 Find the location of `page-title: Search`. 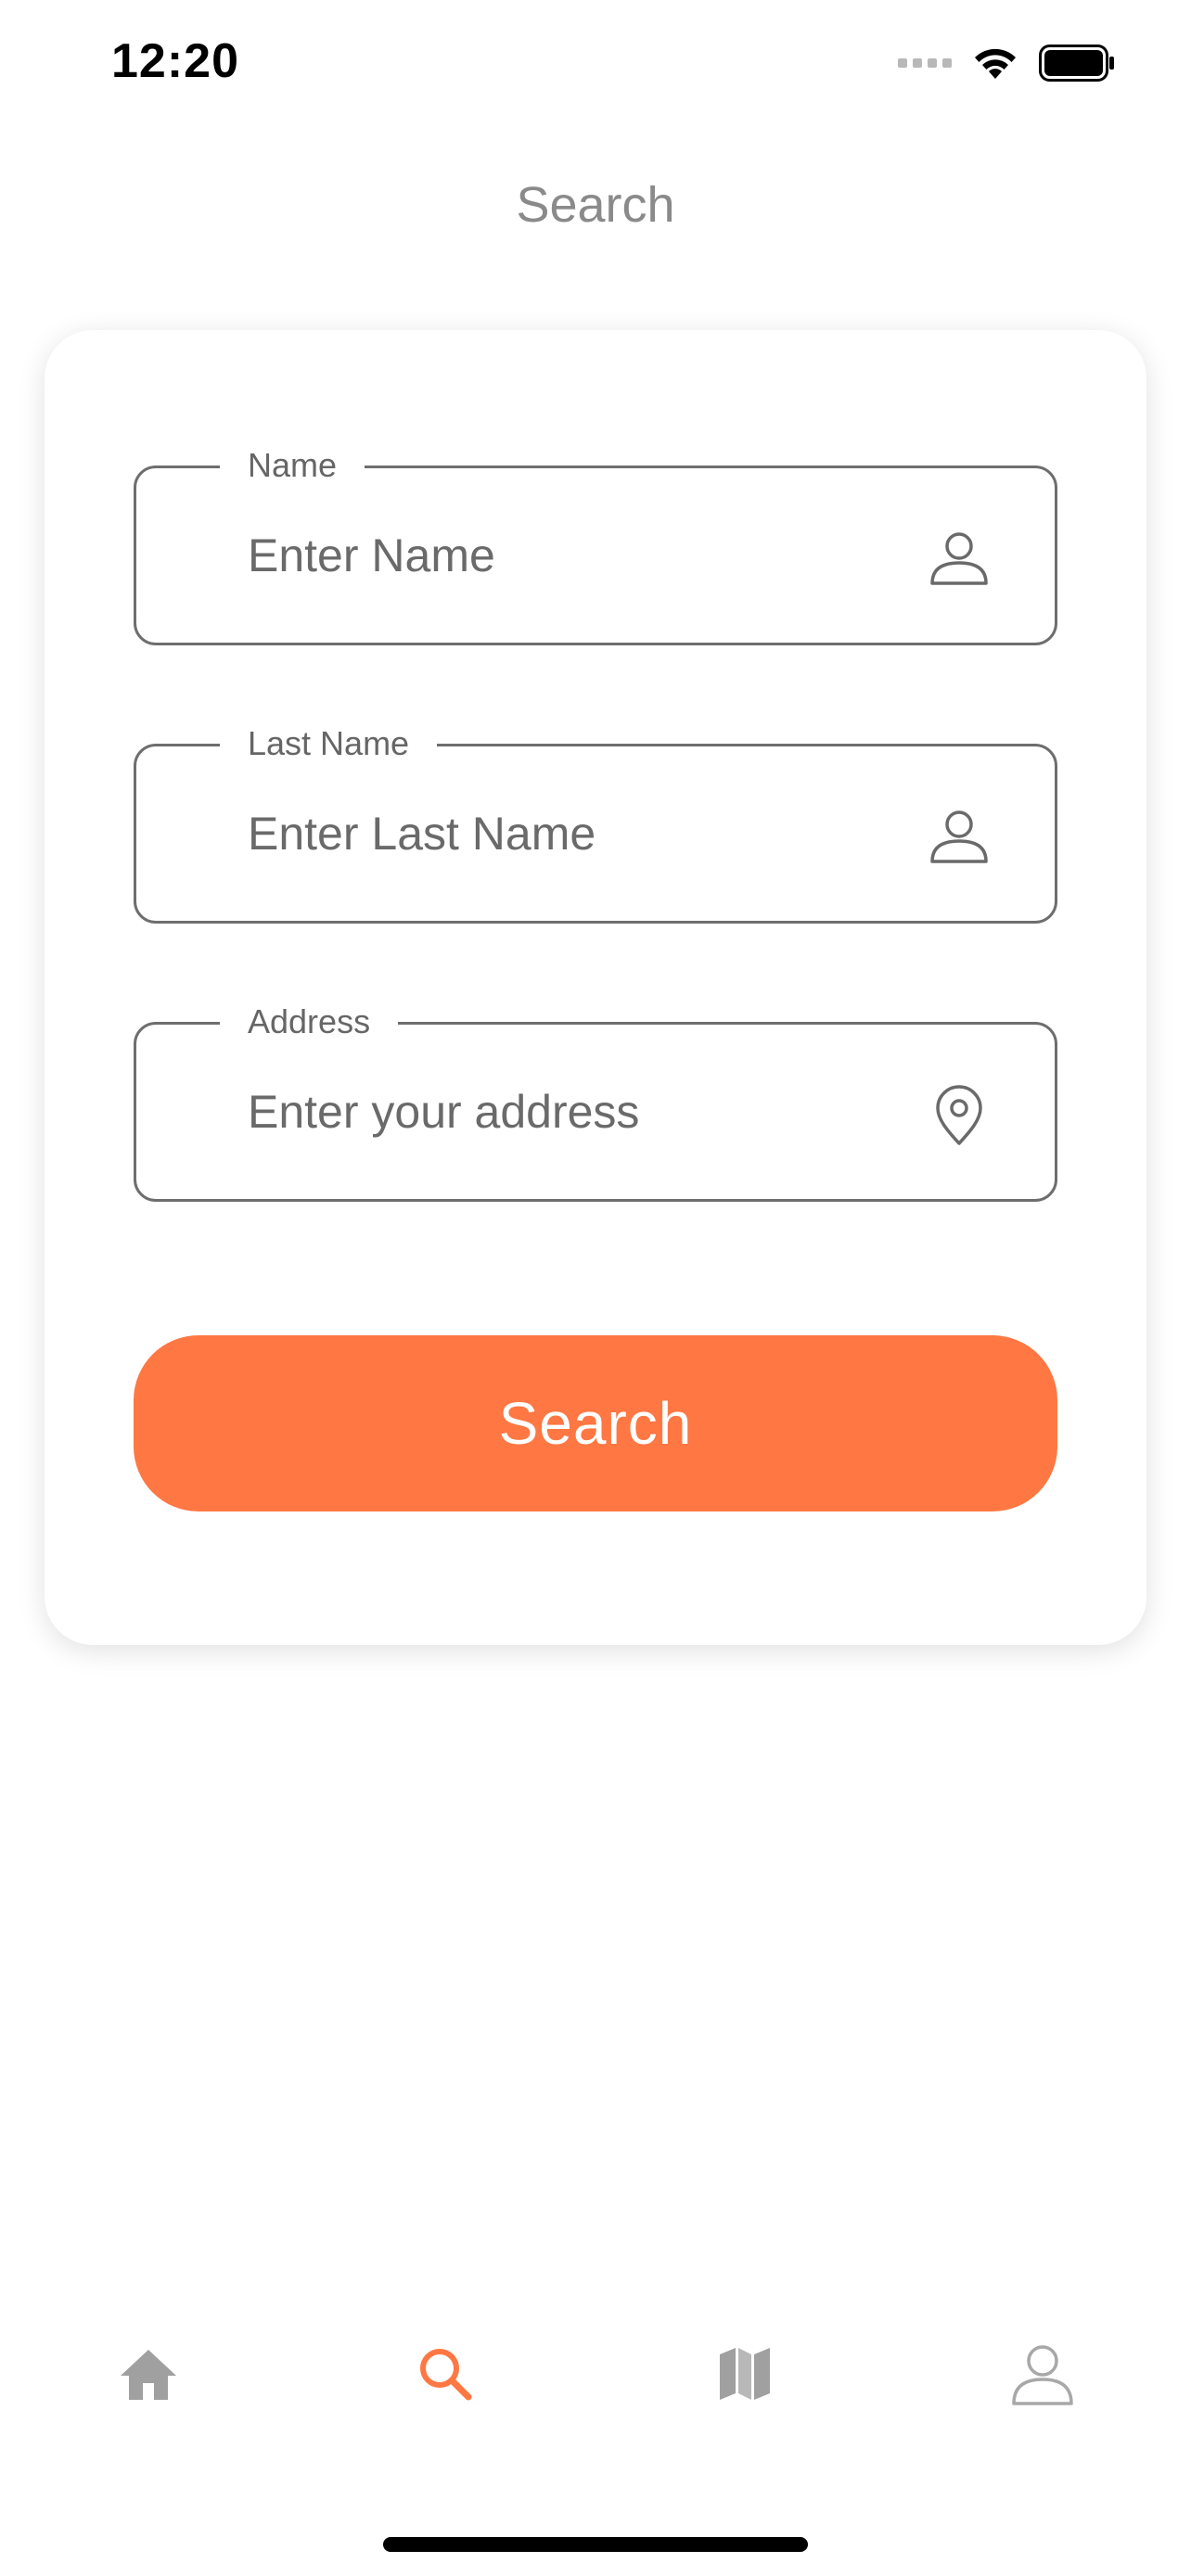

page-title: Search is located at coordinates (595, 205).